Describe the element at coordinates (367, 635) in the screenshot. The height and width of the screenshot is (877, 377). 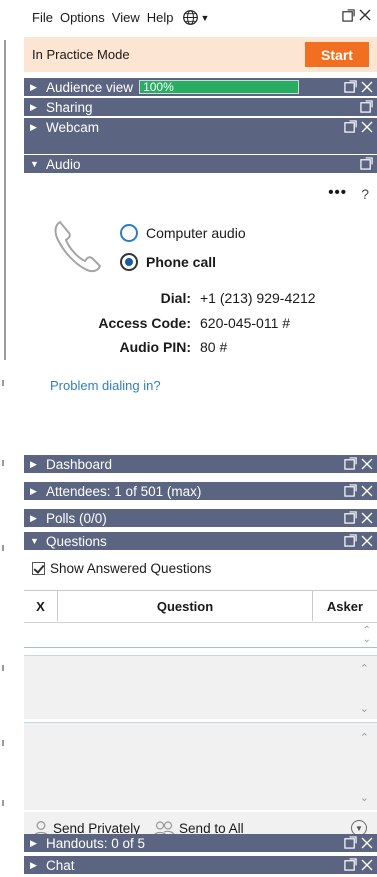
I see `table-scroll-icon: ⌃ ⌄` at that location.